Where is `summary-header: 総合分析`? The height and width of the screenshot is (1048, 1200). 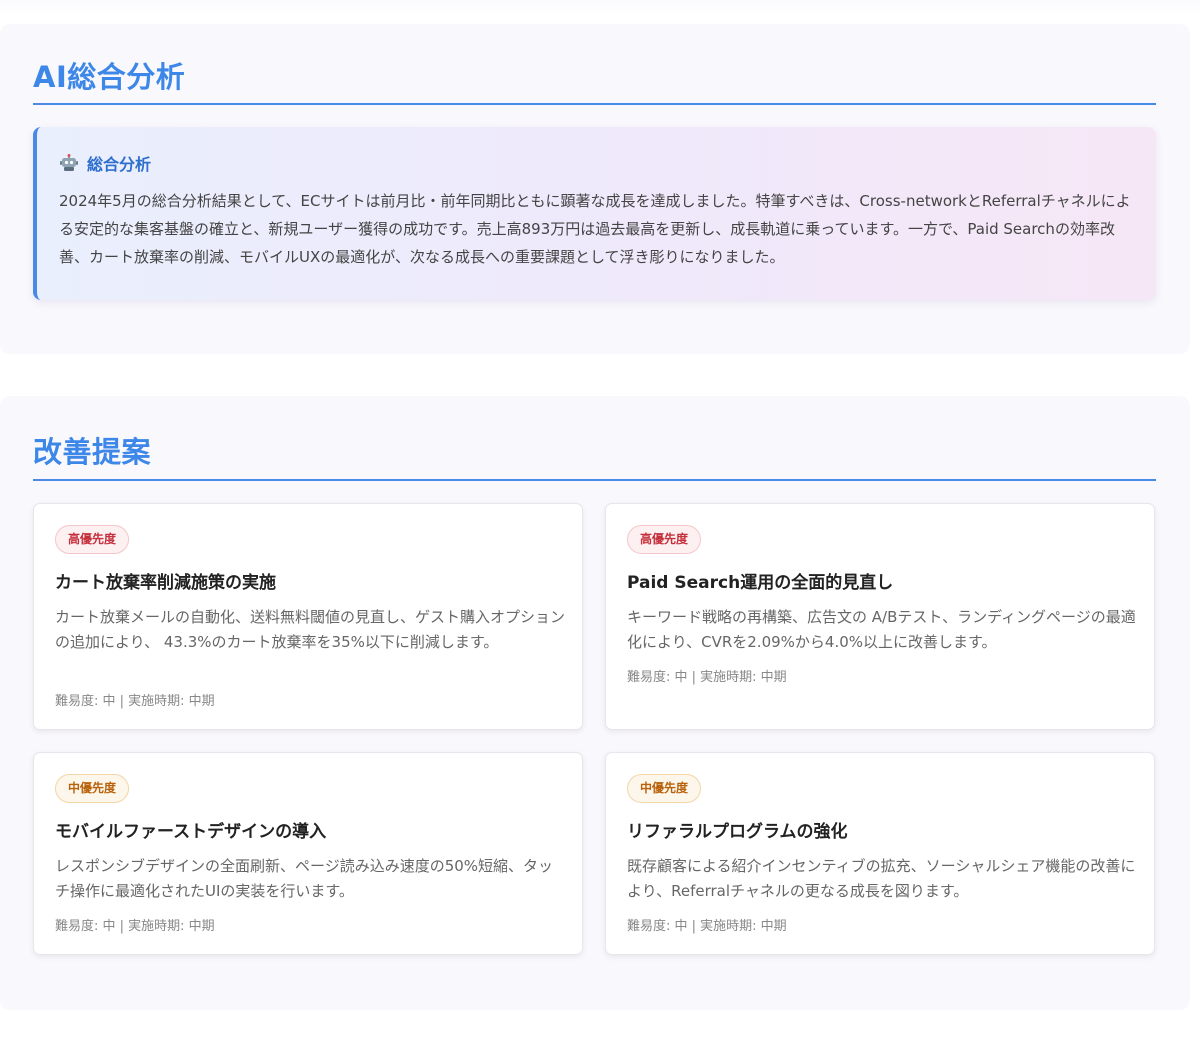 summary-header: 総合分析 is located at coordinates (105, 163).